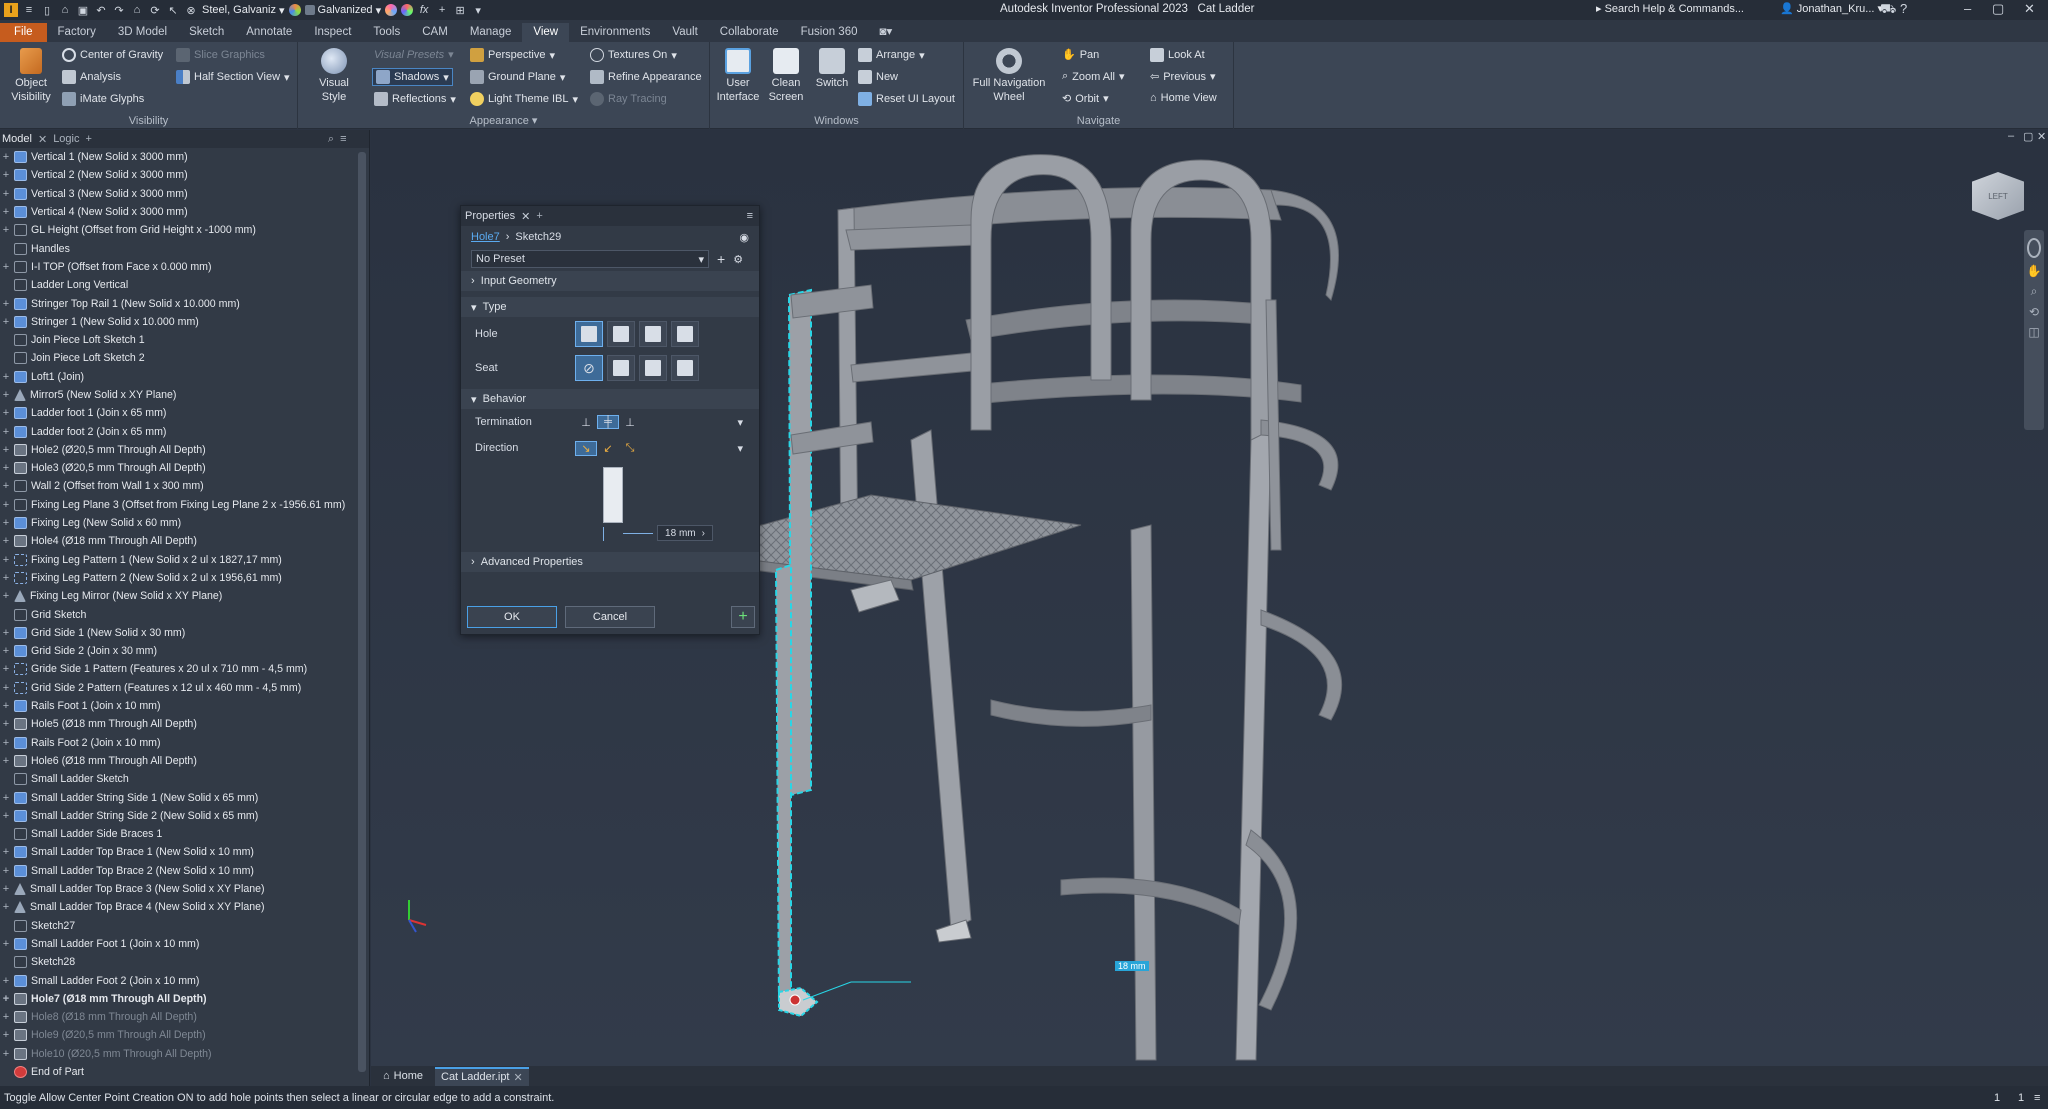 This screenshot has height=1109, width=2048. Describe the element at coordinates (685, 533) in the screenshot. I see `diameter-input: 18 mm›` at that location.